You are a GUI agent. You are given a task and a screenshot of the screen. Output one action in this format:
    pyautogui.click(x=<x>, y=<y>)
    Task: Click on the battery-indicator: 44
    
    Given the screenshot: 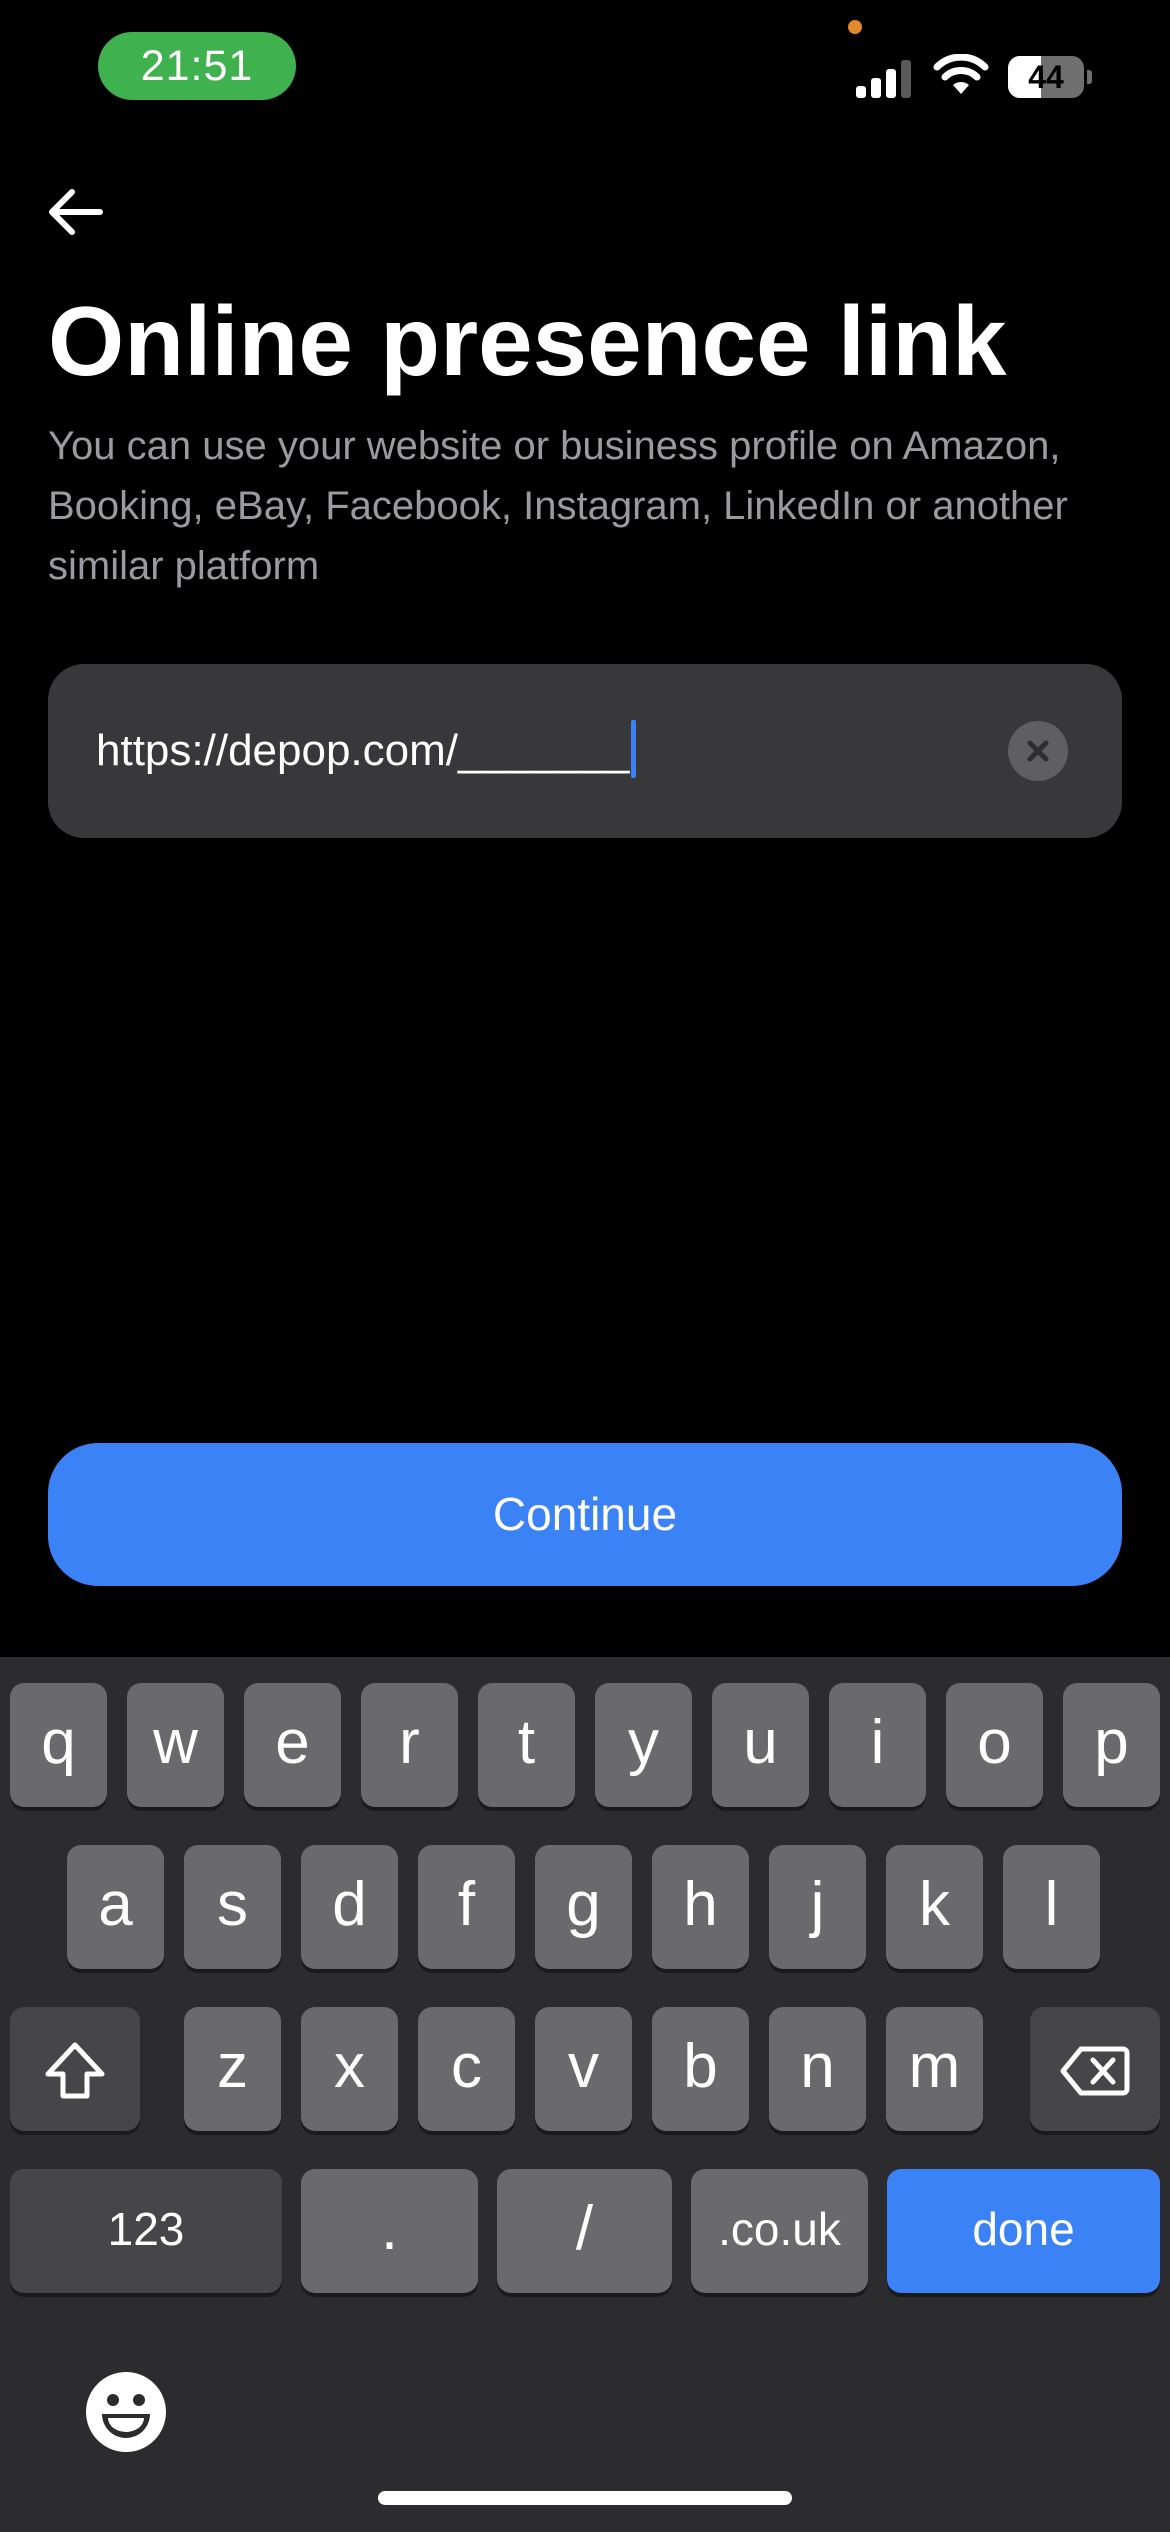 What is the action you would take?
    pyautogui.click(x=1050, y=77)
    